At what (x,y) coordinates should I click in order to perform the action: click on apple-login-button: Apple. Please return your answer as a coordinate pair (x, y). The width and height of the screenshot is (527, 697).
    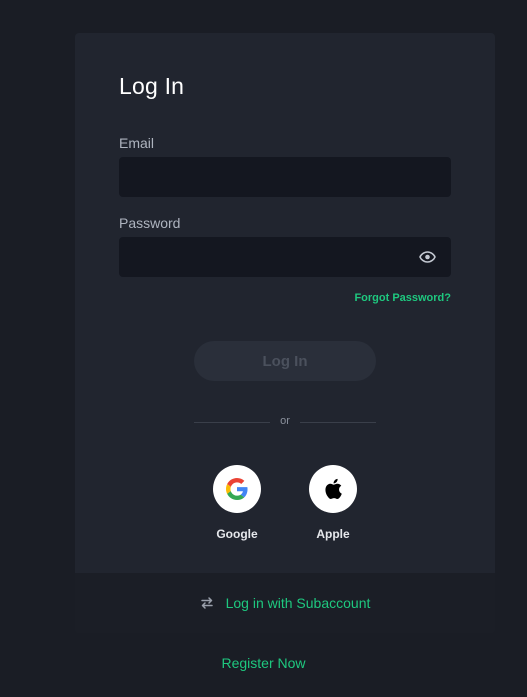
    Looking at the image, I should click on (333, 503).